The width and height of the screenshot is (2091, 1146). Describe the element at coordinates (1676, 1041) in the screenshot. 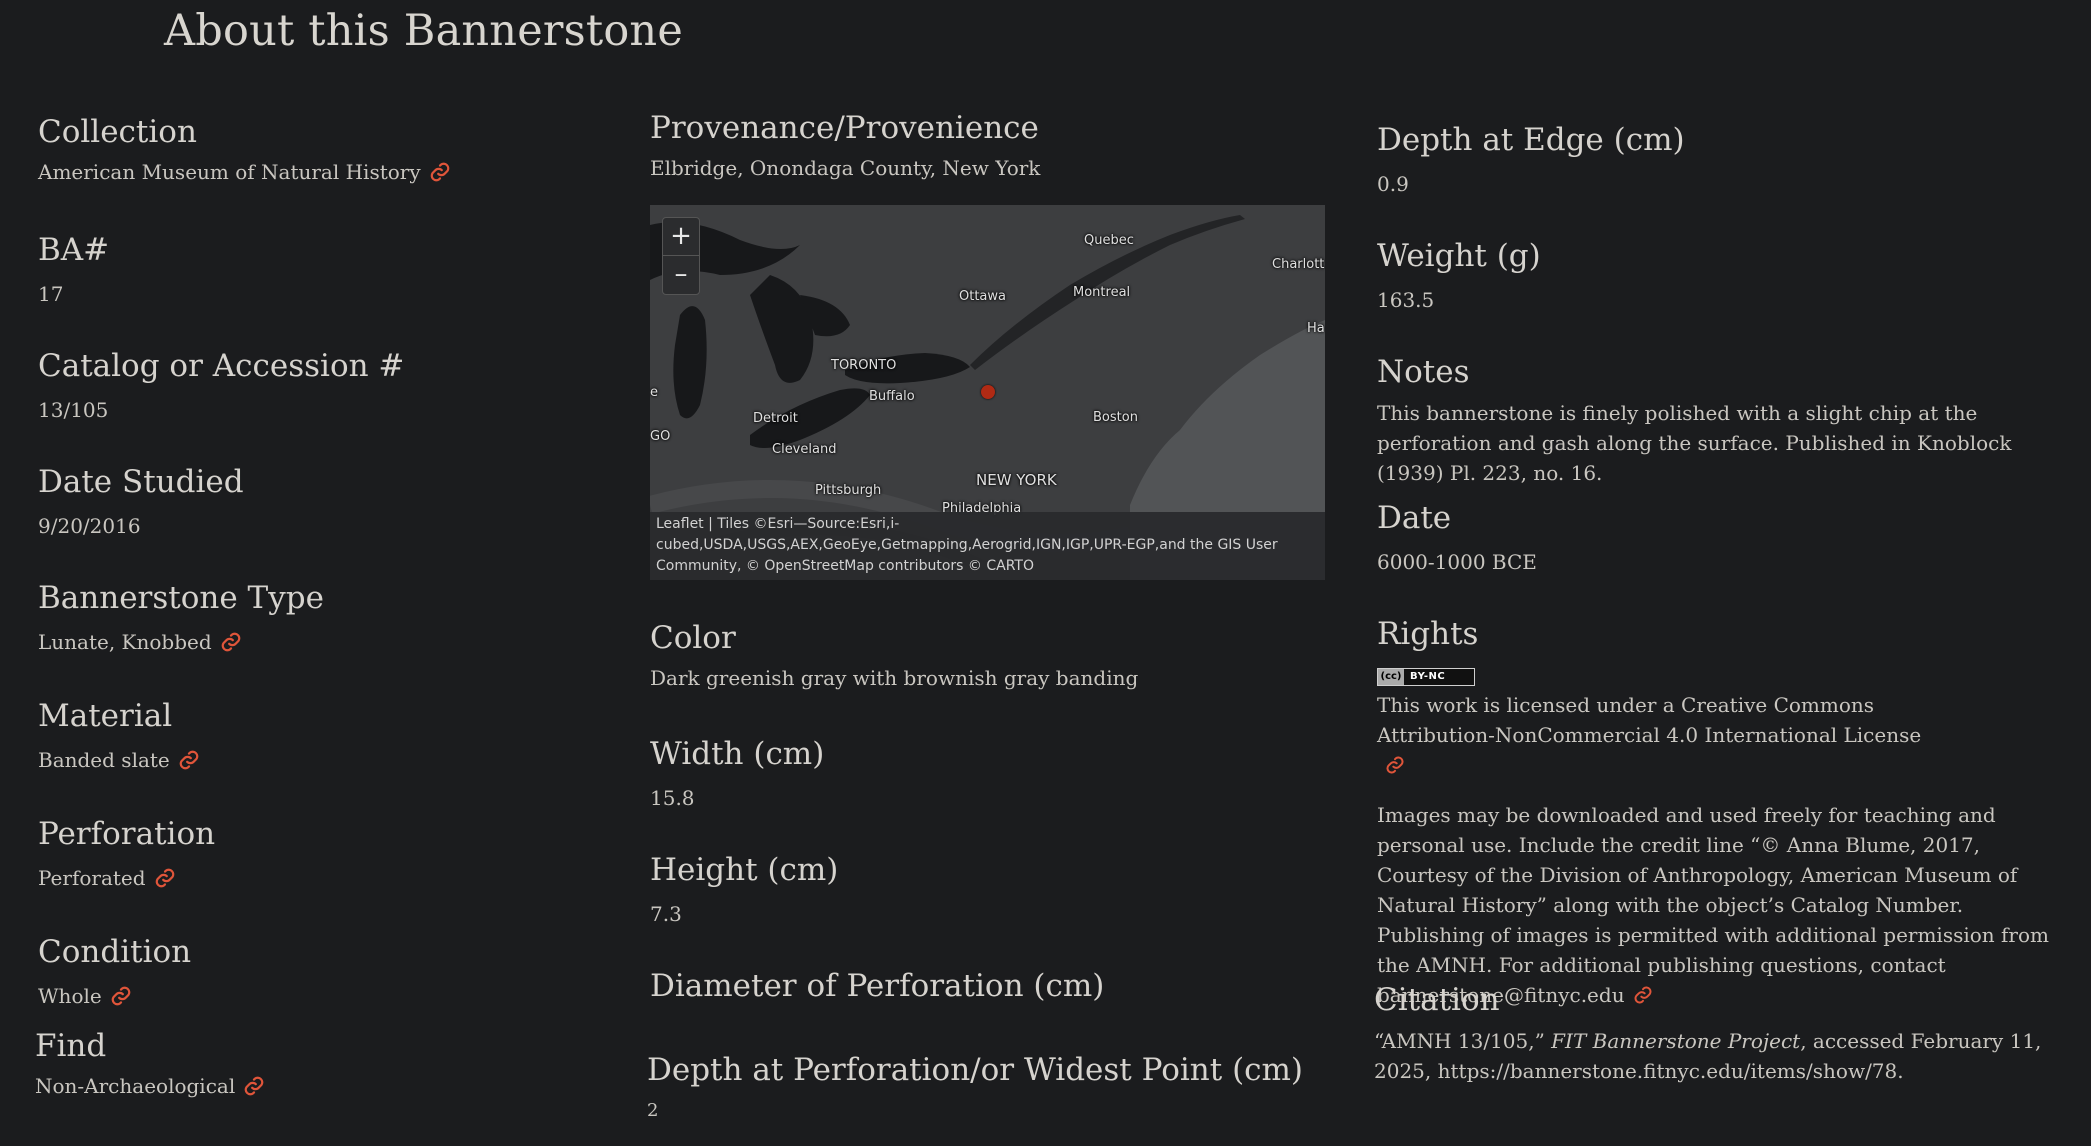

I see `citation-project: FIT Bannerstone Project` at that location.